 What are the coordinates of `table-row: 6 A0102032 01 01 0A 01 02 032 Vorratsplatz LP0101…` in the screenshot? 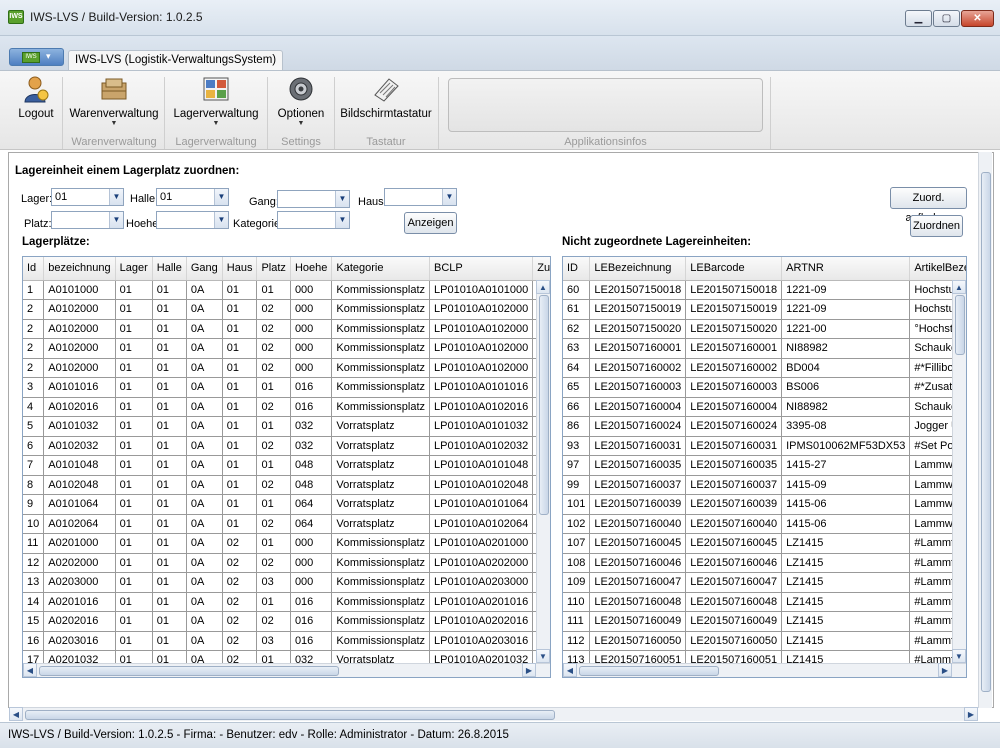 It's located at (286, 446).